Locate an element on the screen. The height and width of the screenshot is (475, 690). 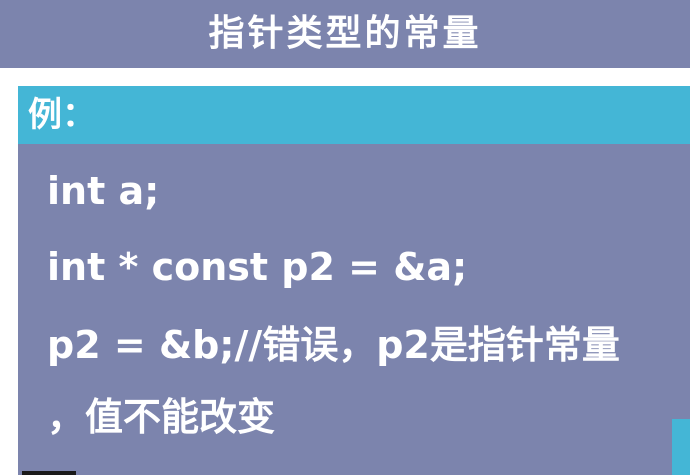
example-header: 例： is located at coordinates (354, 115).